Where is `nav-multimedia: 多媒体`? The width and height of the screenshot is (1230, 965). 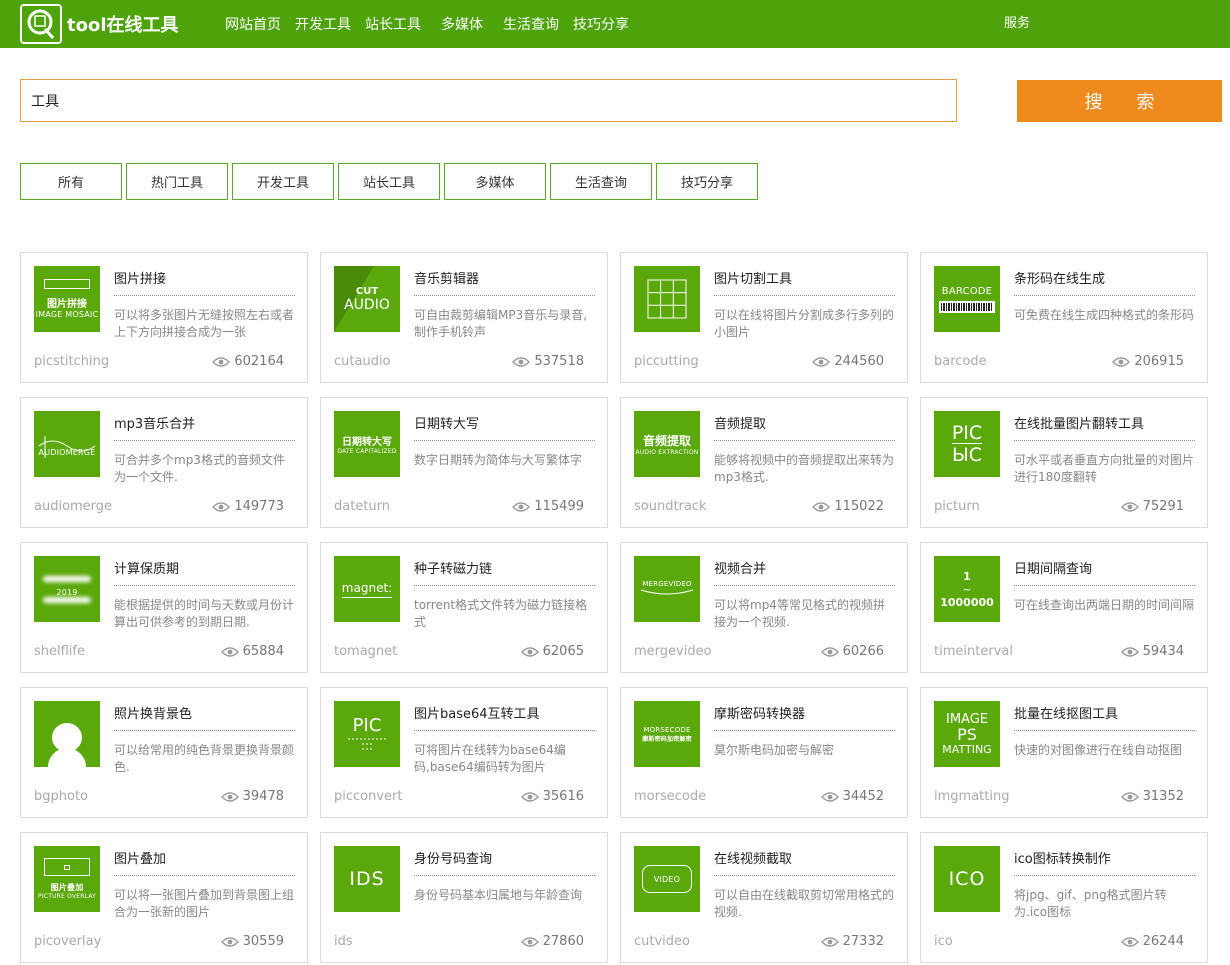
nav-multimedia: 多媒体 is located at coordinates (462, 24).